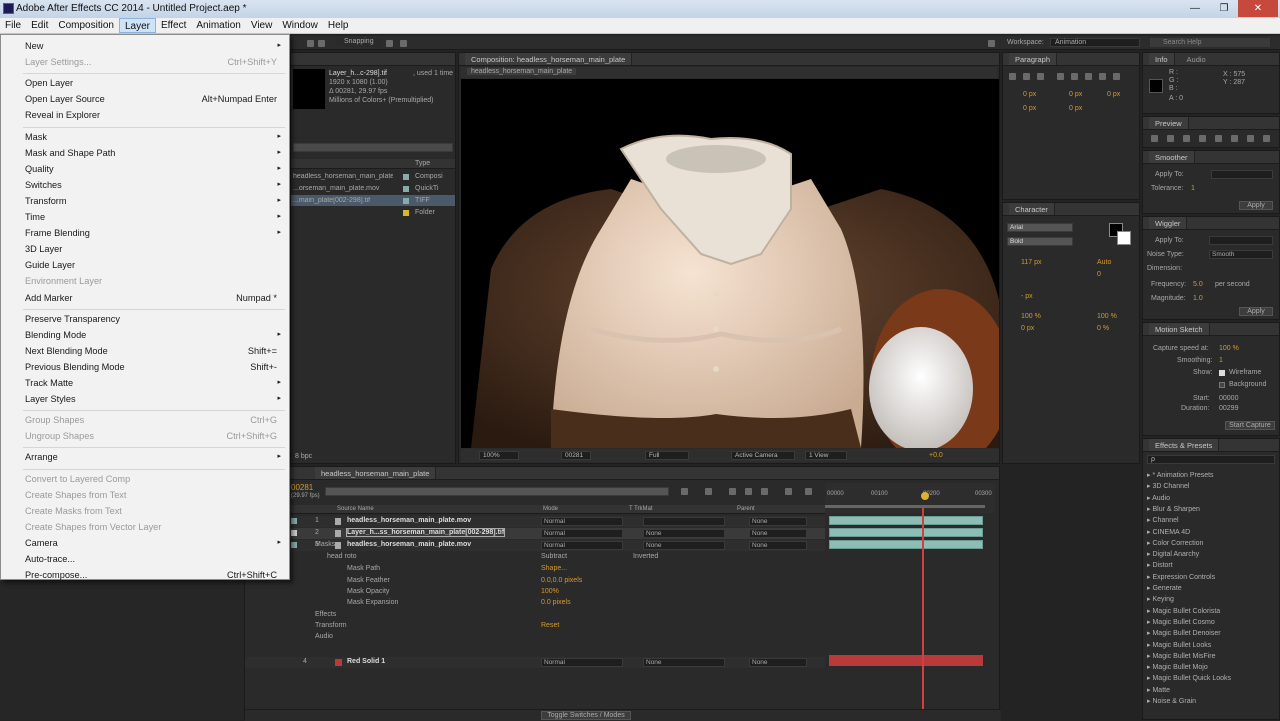 This screenshot has height=721, width=1280. I want to click on layer-menu-item-mask-and-shape-path: Mask and Shape Path ▸, so click(154, 153).